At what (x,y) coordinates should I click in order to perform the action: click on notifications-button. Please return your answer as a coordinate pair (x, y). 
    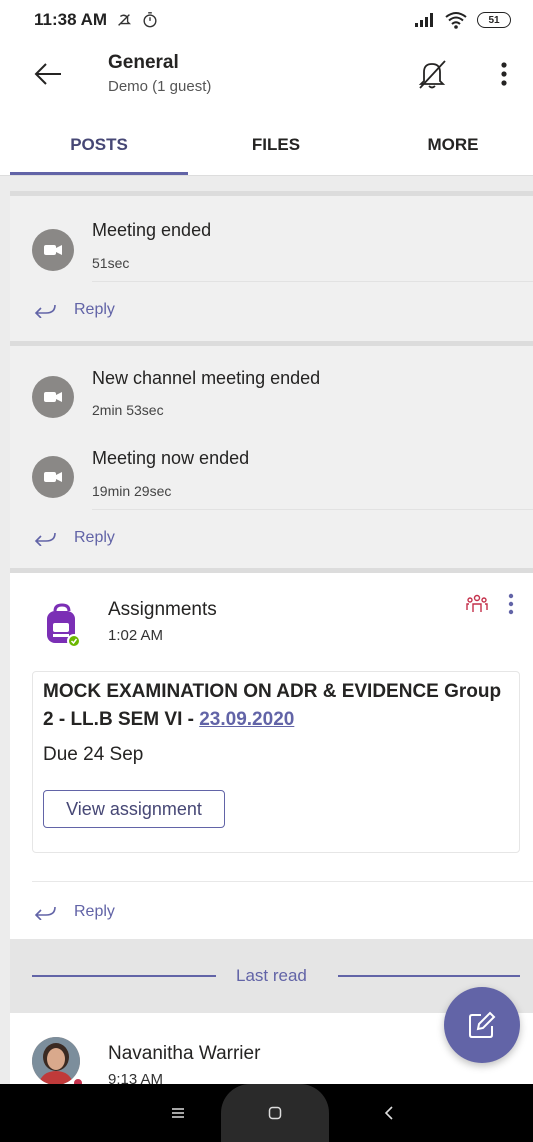
    Looking at the image, I should click on (432, 74).